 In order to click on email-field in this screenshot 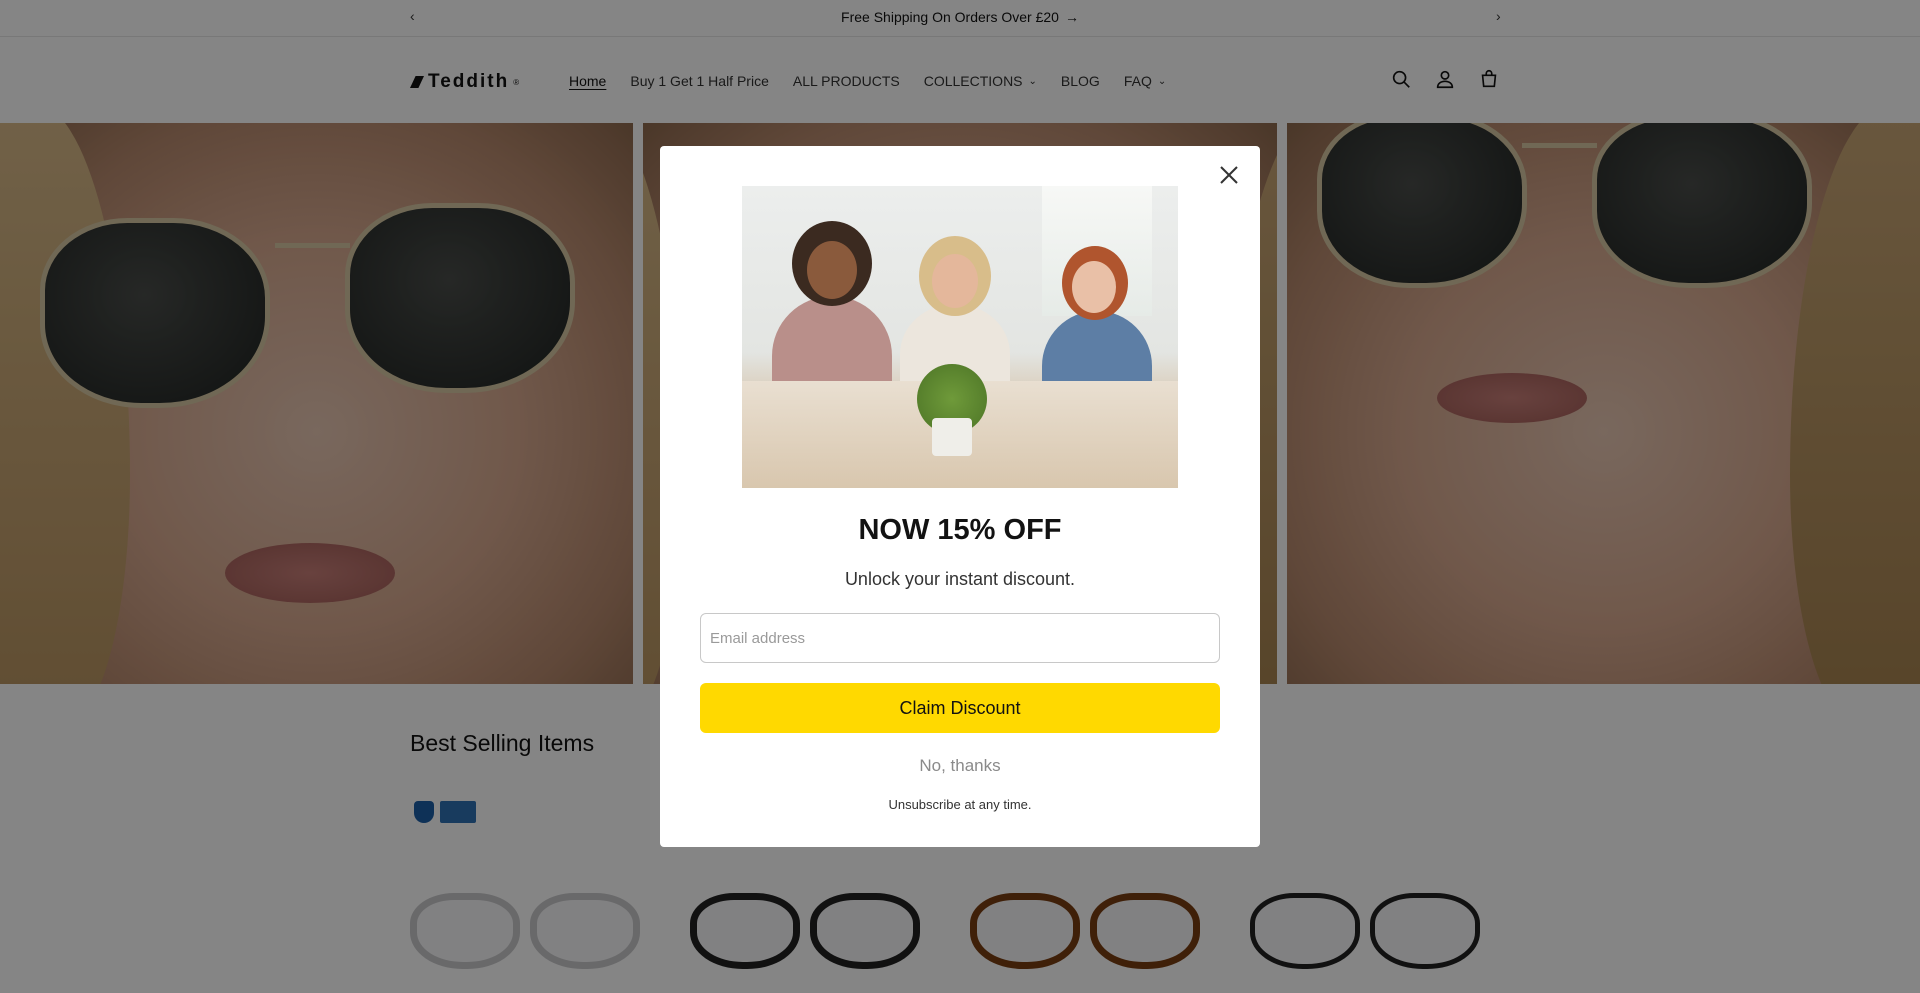, I will do `click(960, 638)`.